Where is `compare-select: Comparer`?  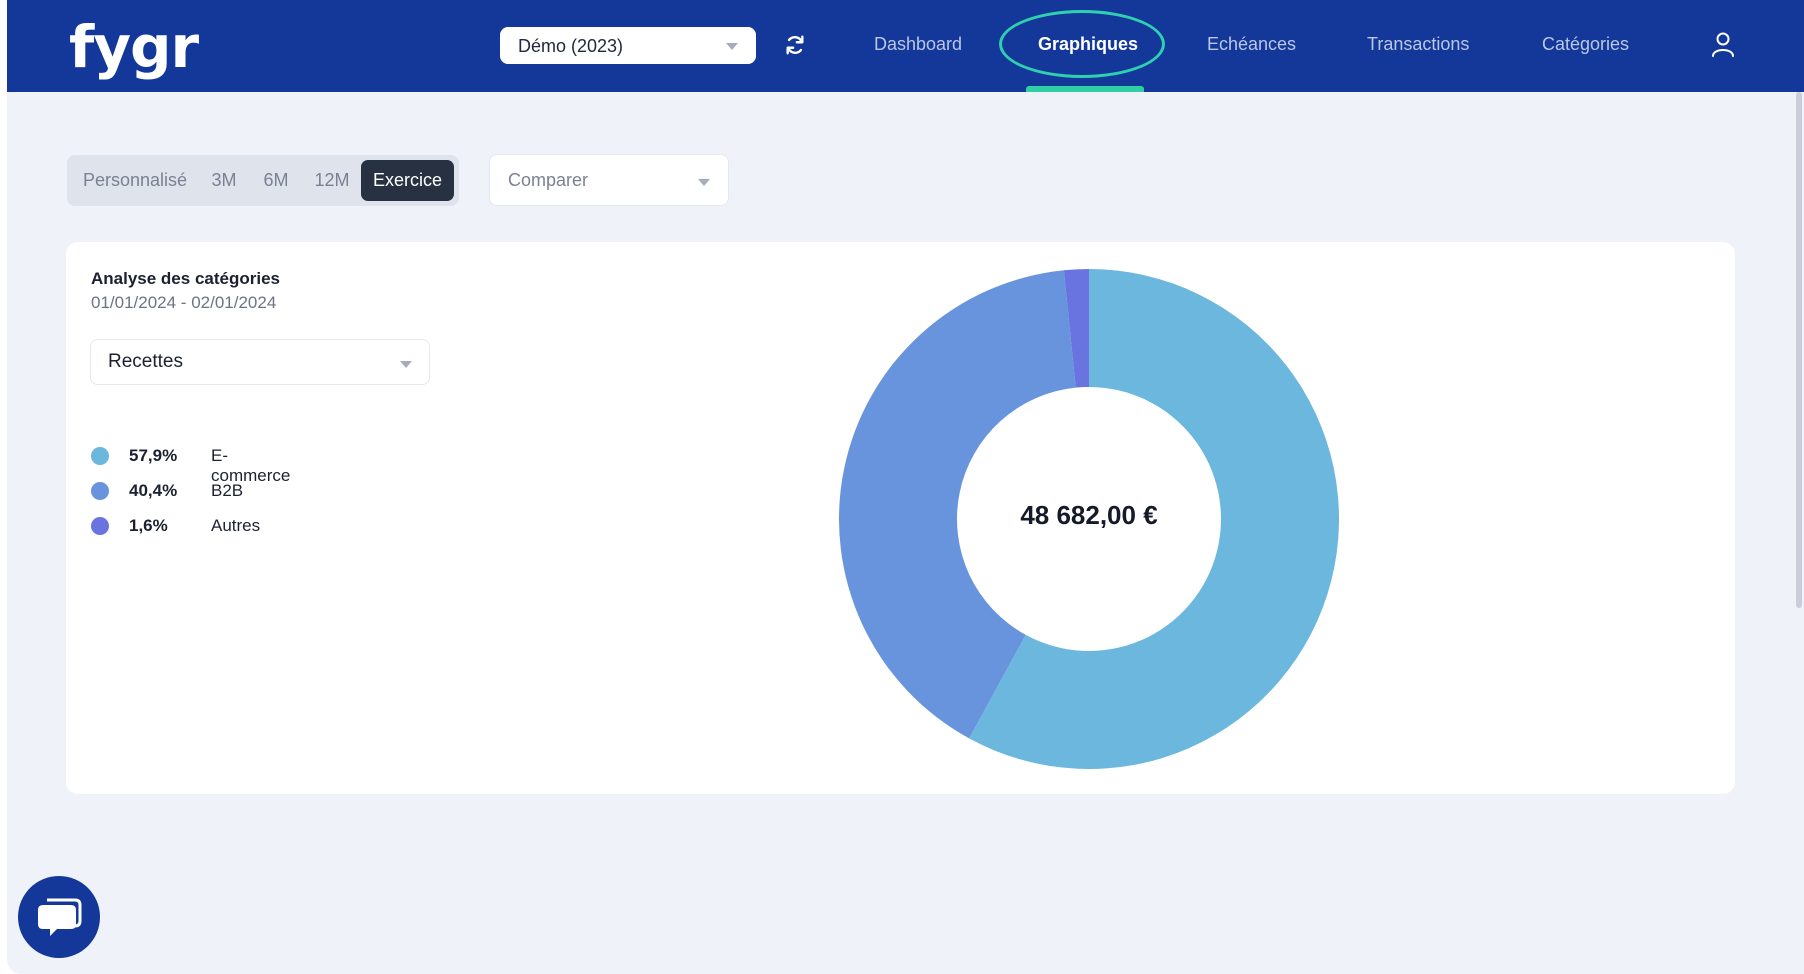 compare-select: Comparer is located at coordinates (609, 180).